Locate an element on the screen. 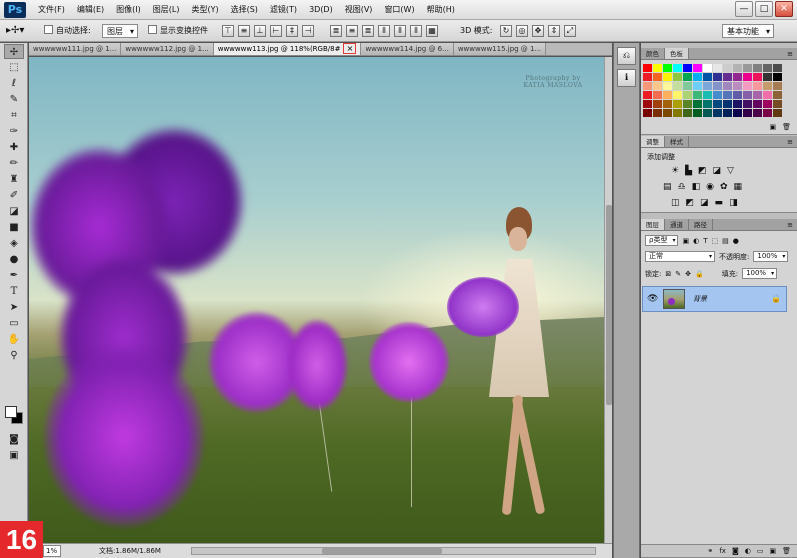 This screenshot has width=797, height=558. auto-select-checkbox is located at coordinates (48, 29).